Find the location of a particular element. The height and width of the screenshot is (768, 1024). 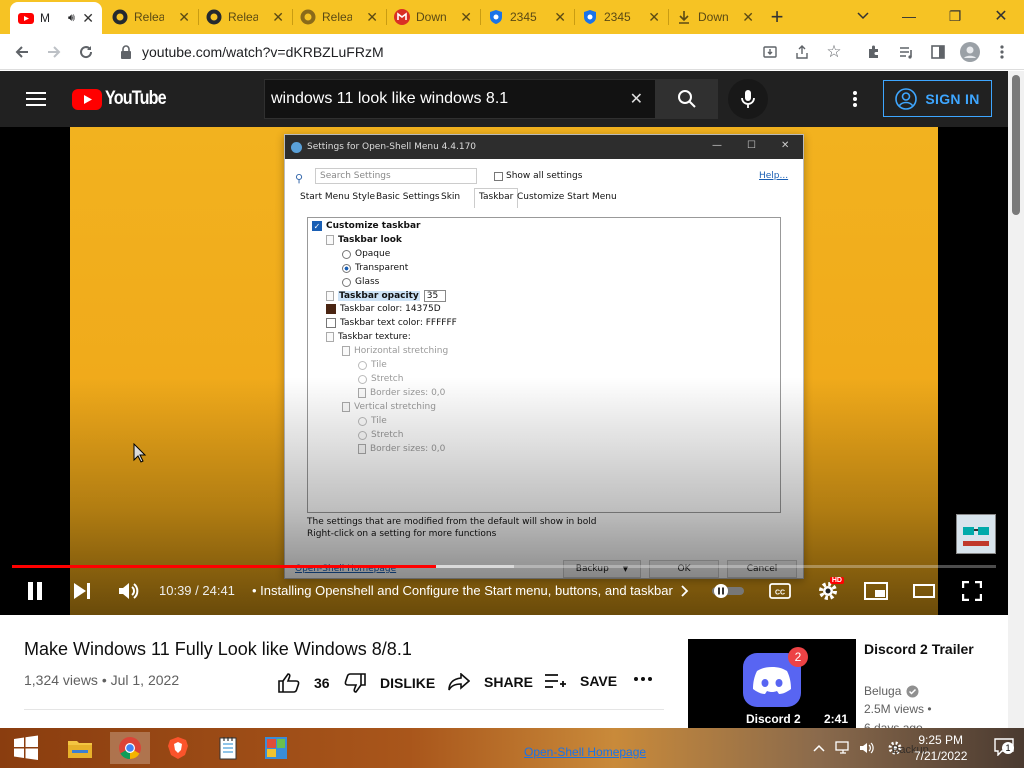

tab-2345-2: 2345 ✕ is located at coordinates (621, 17).